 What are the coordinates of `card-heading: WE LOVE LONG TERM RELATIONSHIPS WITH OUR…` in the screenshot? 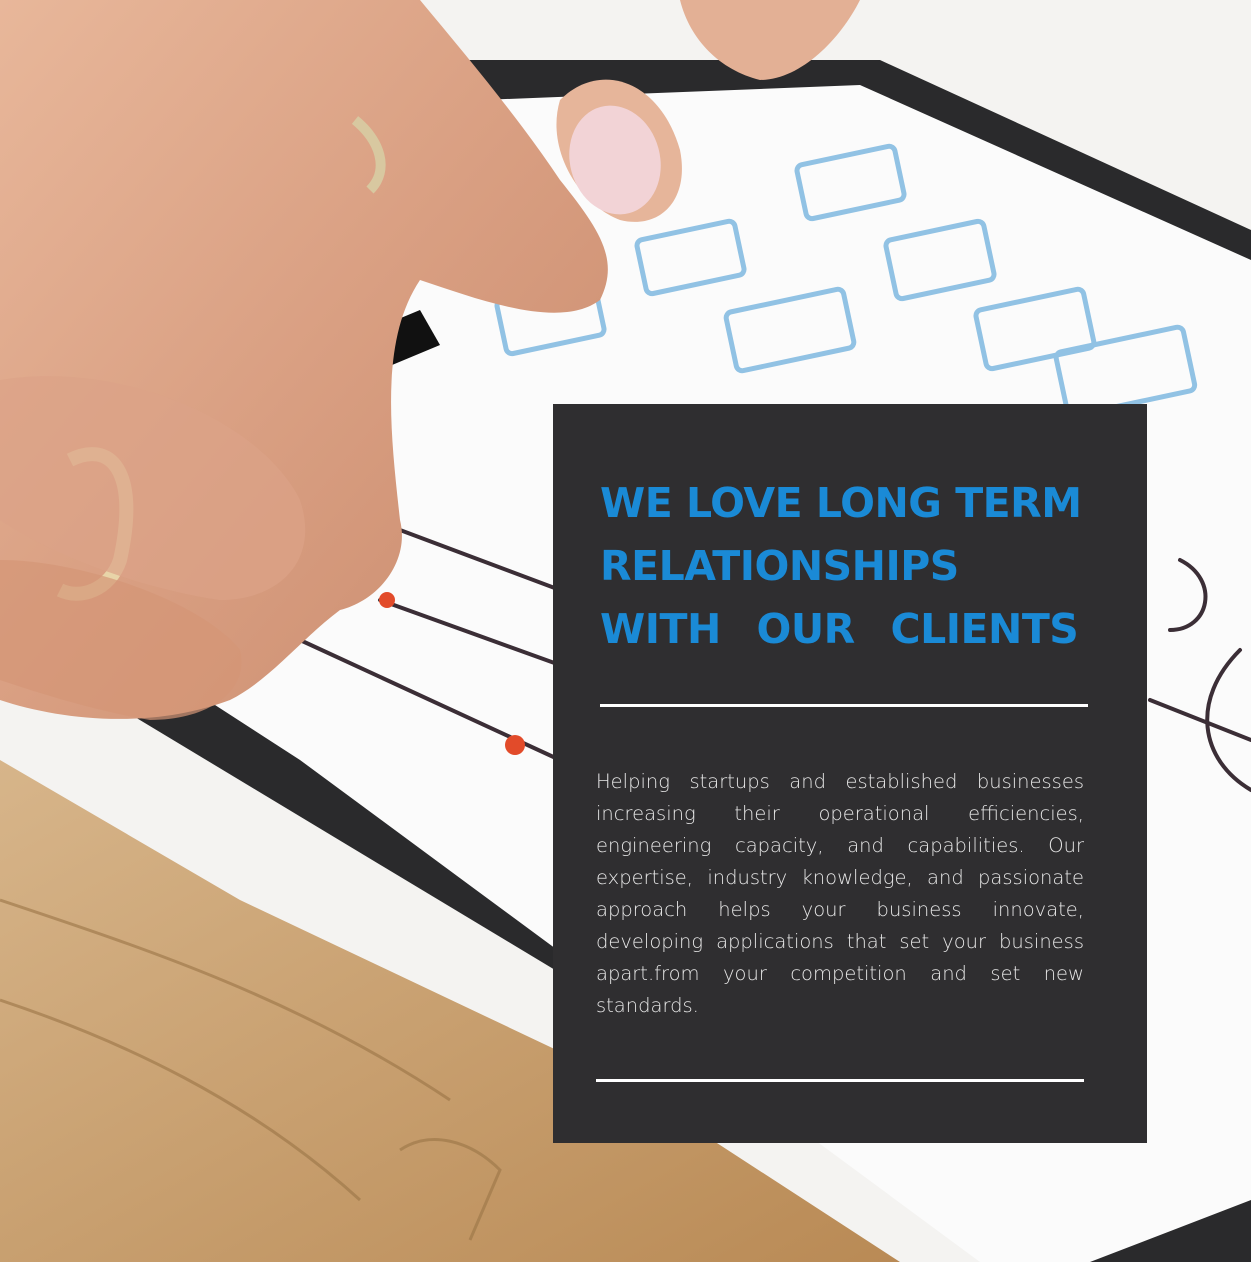 It's located at (845, 566).